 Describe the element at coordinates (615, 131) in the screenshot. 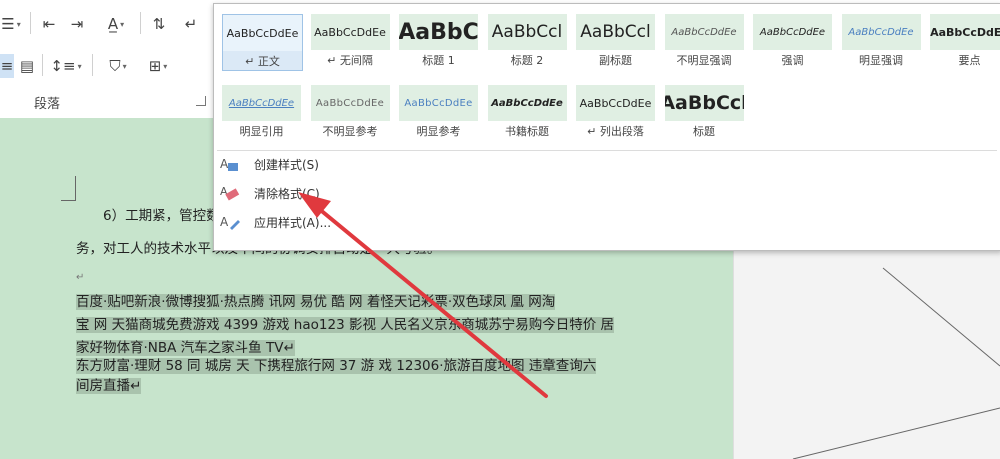

I see `style-name: ↵ 列出段落` at that location.